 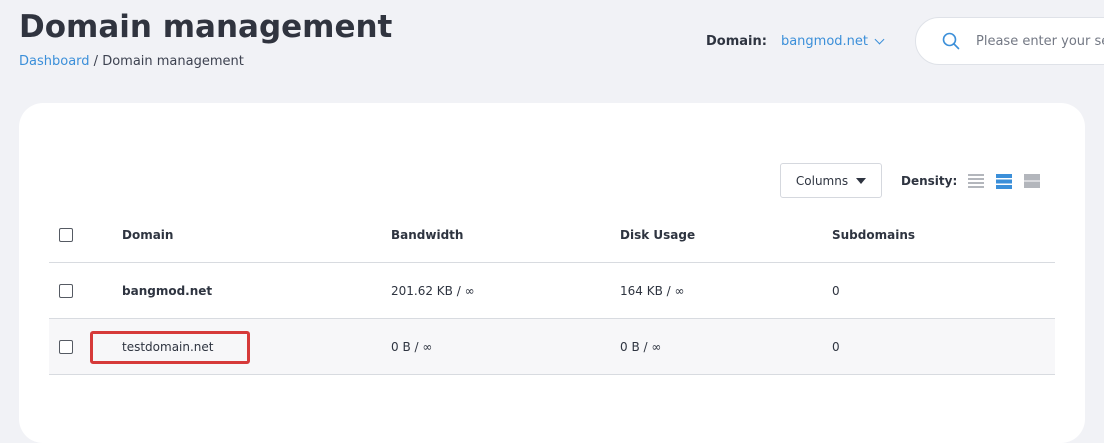 I want to click on density-normal-icon, so click(x=1004, y=181).